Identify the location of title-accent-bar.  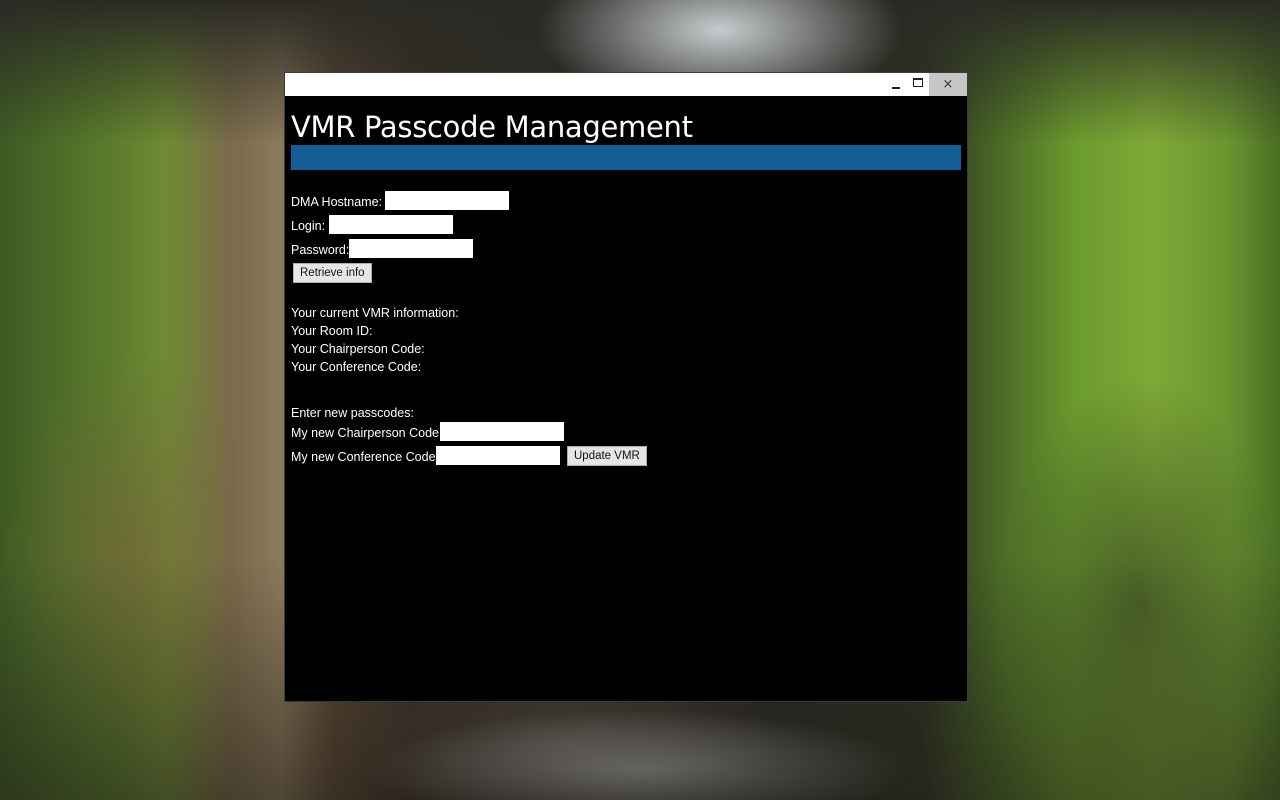
(626, 157).